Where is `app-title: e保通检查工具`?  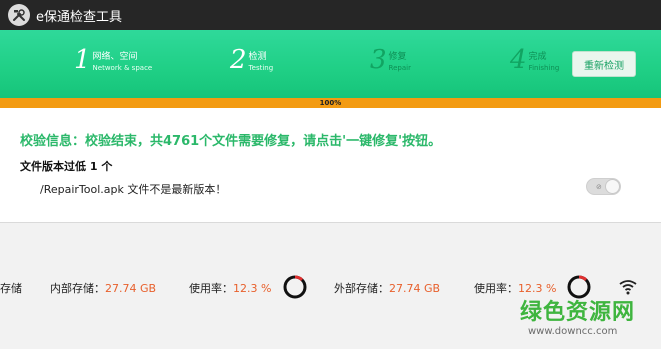 app-title: e保通检查工具 is located at coordinates (79, 17).